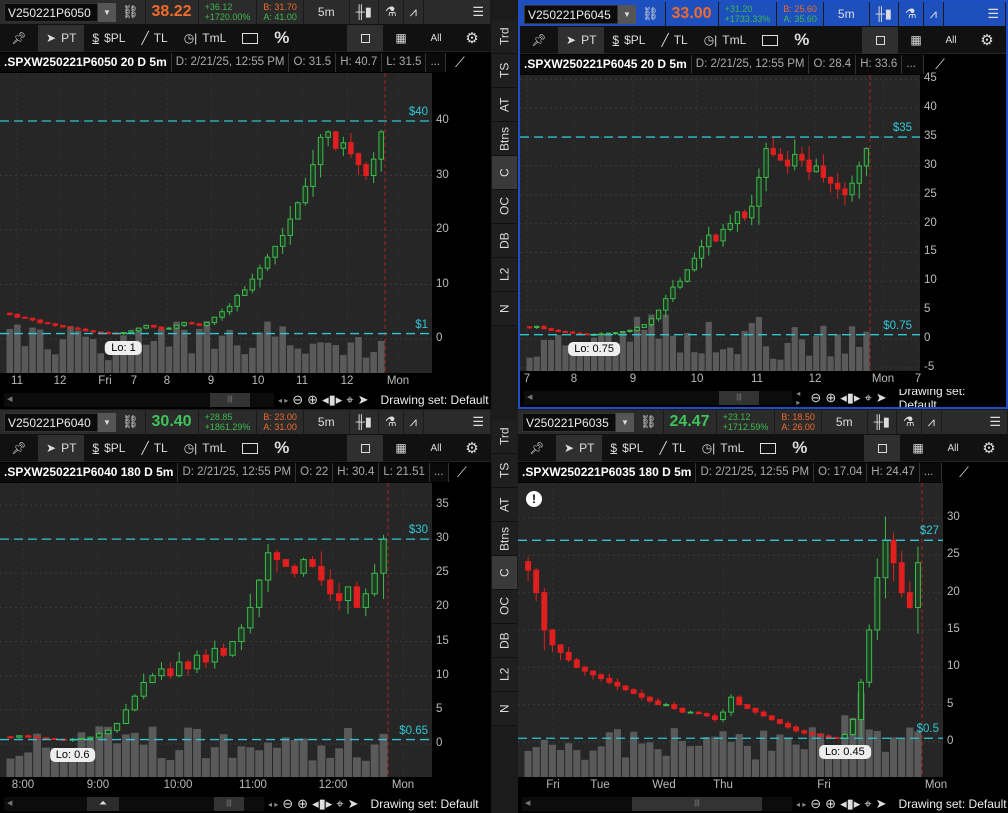  What do you see at coordinates (418, 112) in the screenshot?
I see `price-level-label: $40` at bounding box center [418, 112].